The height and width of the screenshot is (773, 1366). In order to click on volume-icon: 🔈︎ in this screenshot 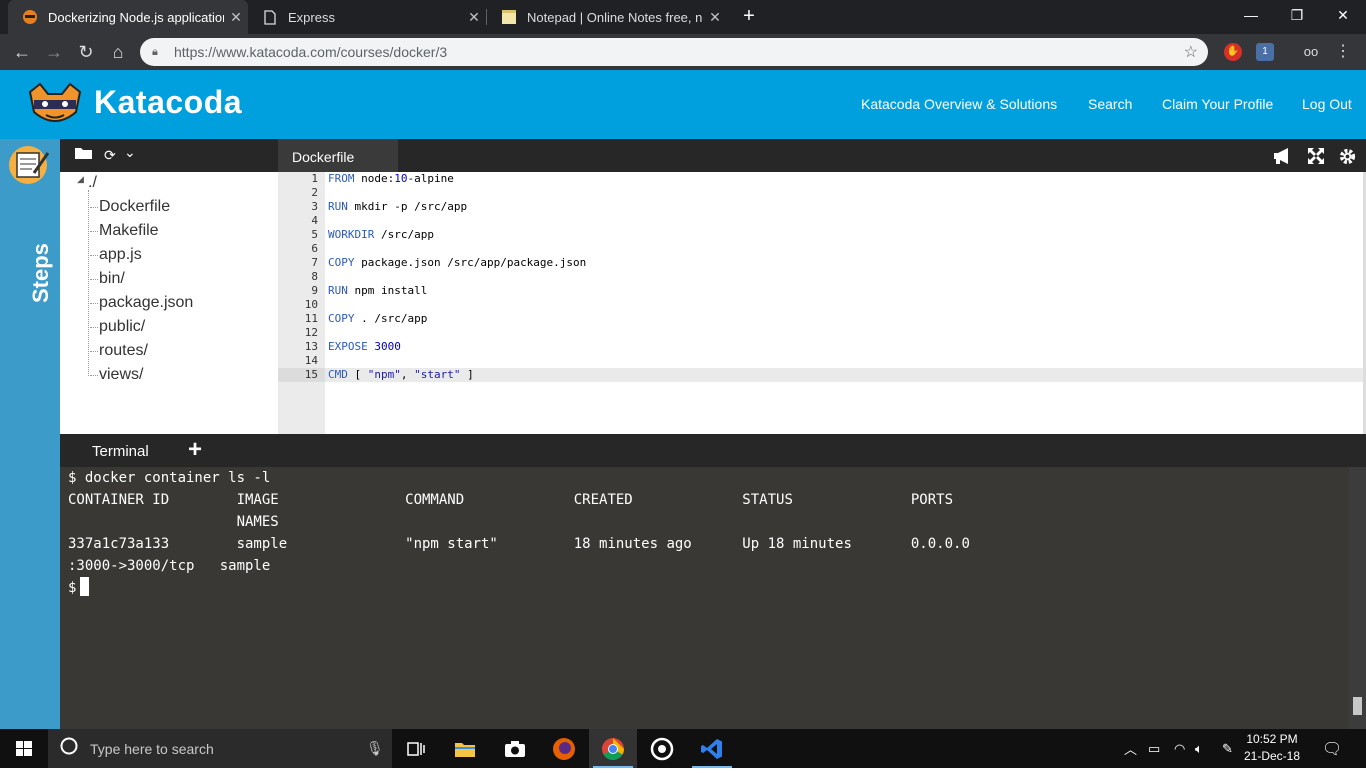, I will do `click(1199, 748)`.